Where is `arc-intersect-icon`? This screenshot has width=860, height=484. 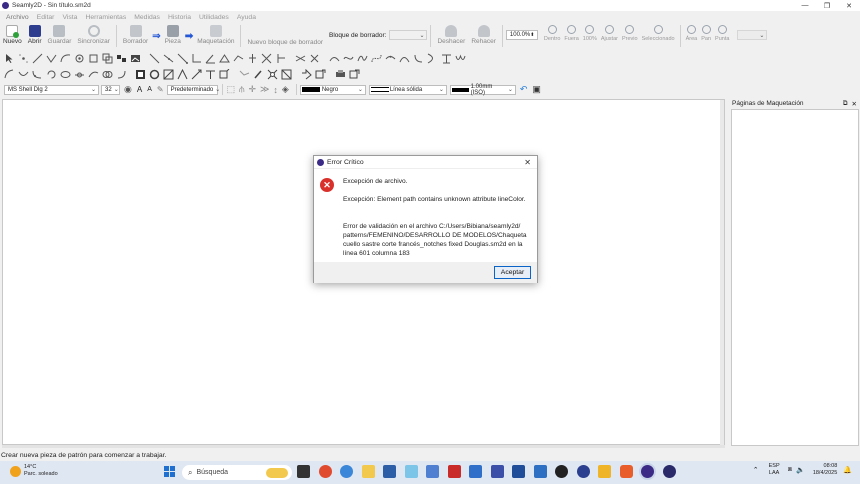 arc-intersect-icon is located at coordinates (404, 58).